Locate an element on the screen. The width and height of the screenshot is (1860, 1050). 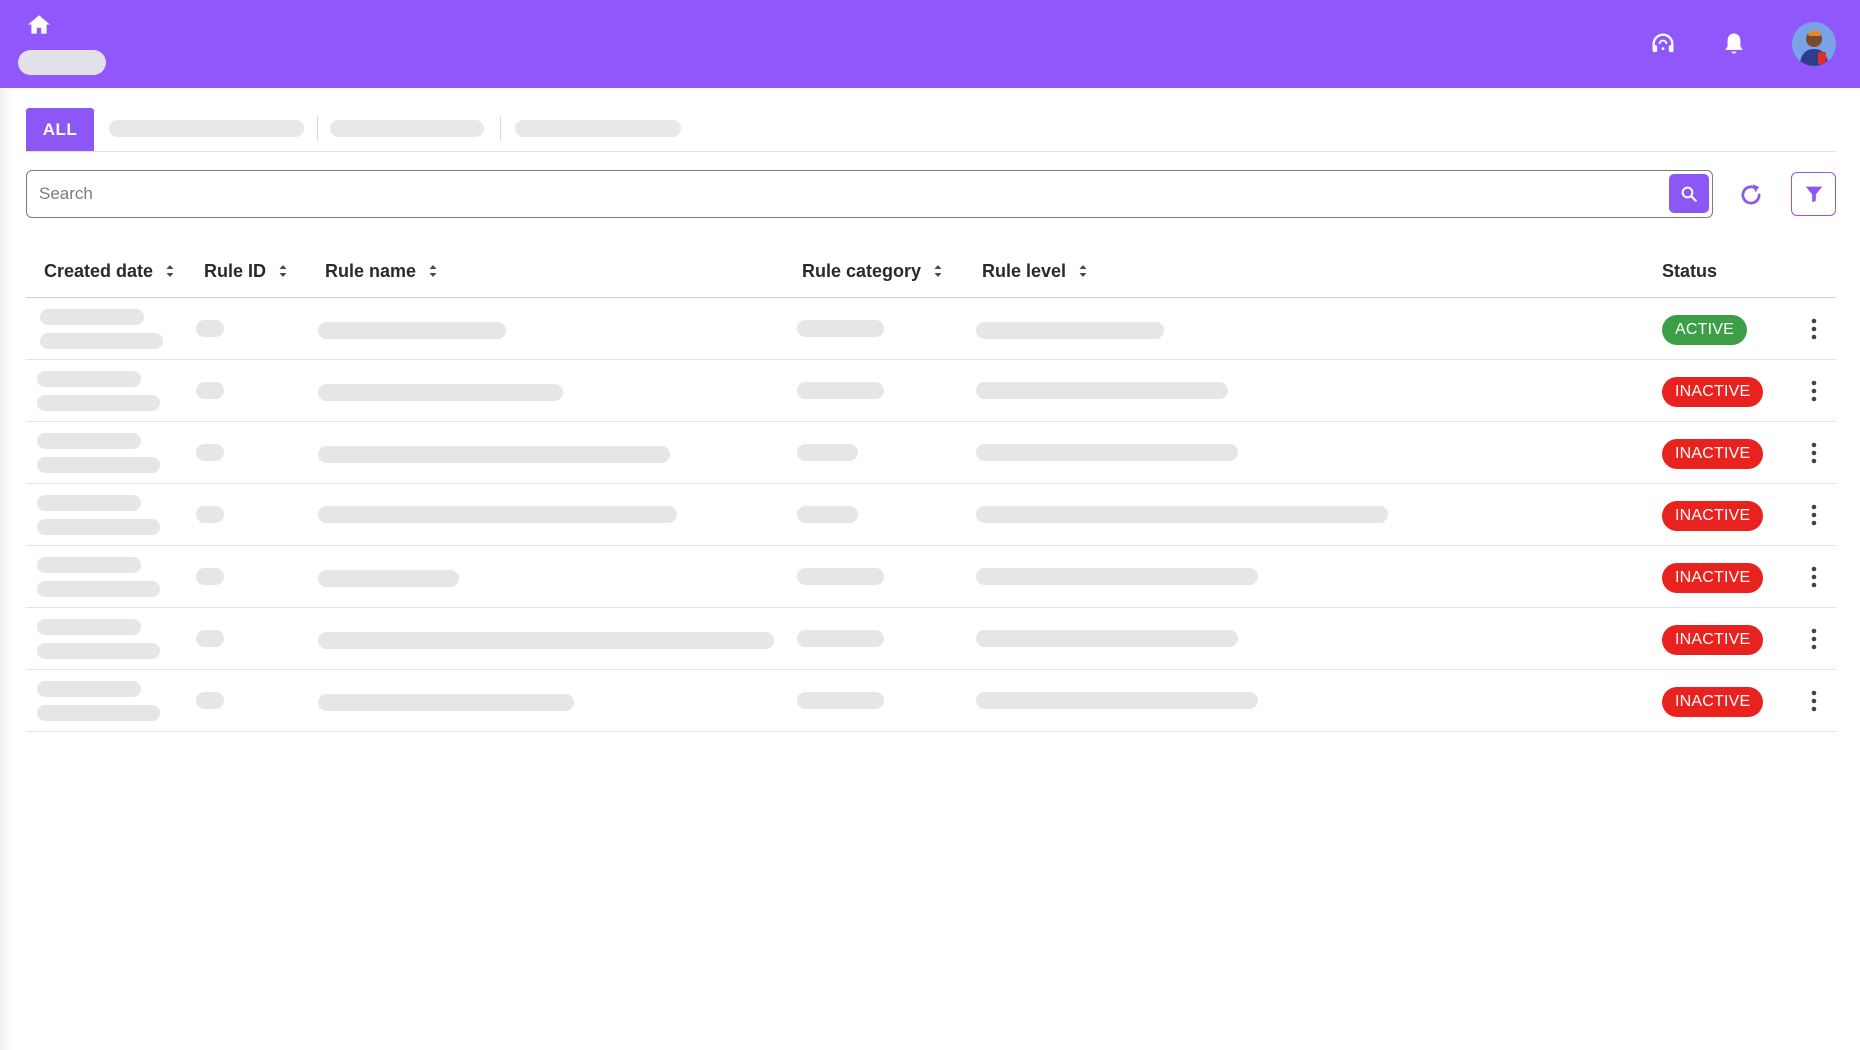
column-header-status: Status is located at coordinates (1689, 271).